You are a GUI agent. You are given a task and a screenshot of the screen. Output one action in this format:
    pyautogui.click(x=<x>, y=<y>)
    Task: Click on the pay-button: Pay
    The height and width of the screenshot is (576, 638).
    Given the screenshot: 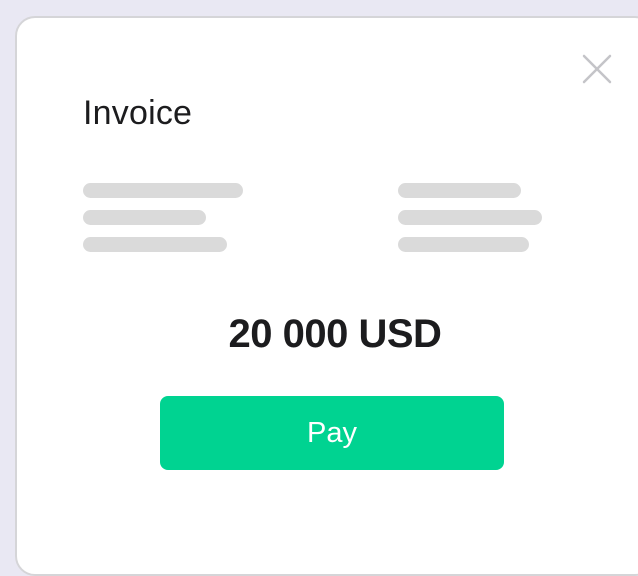 What is the action you would take?
    pyautogui.click(x=332, y=433)
    